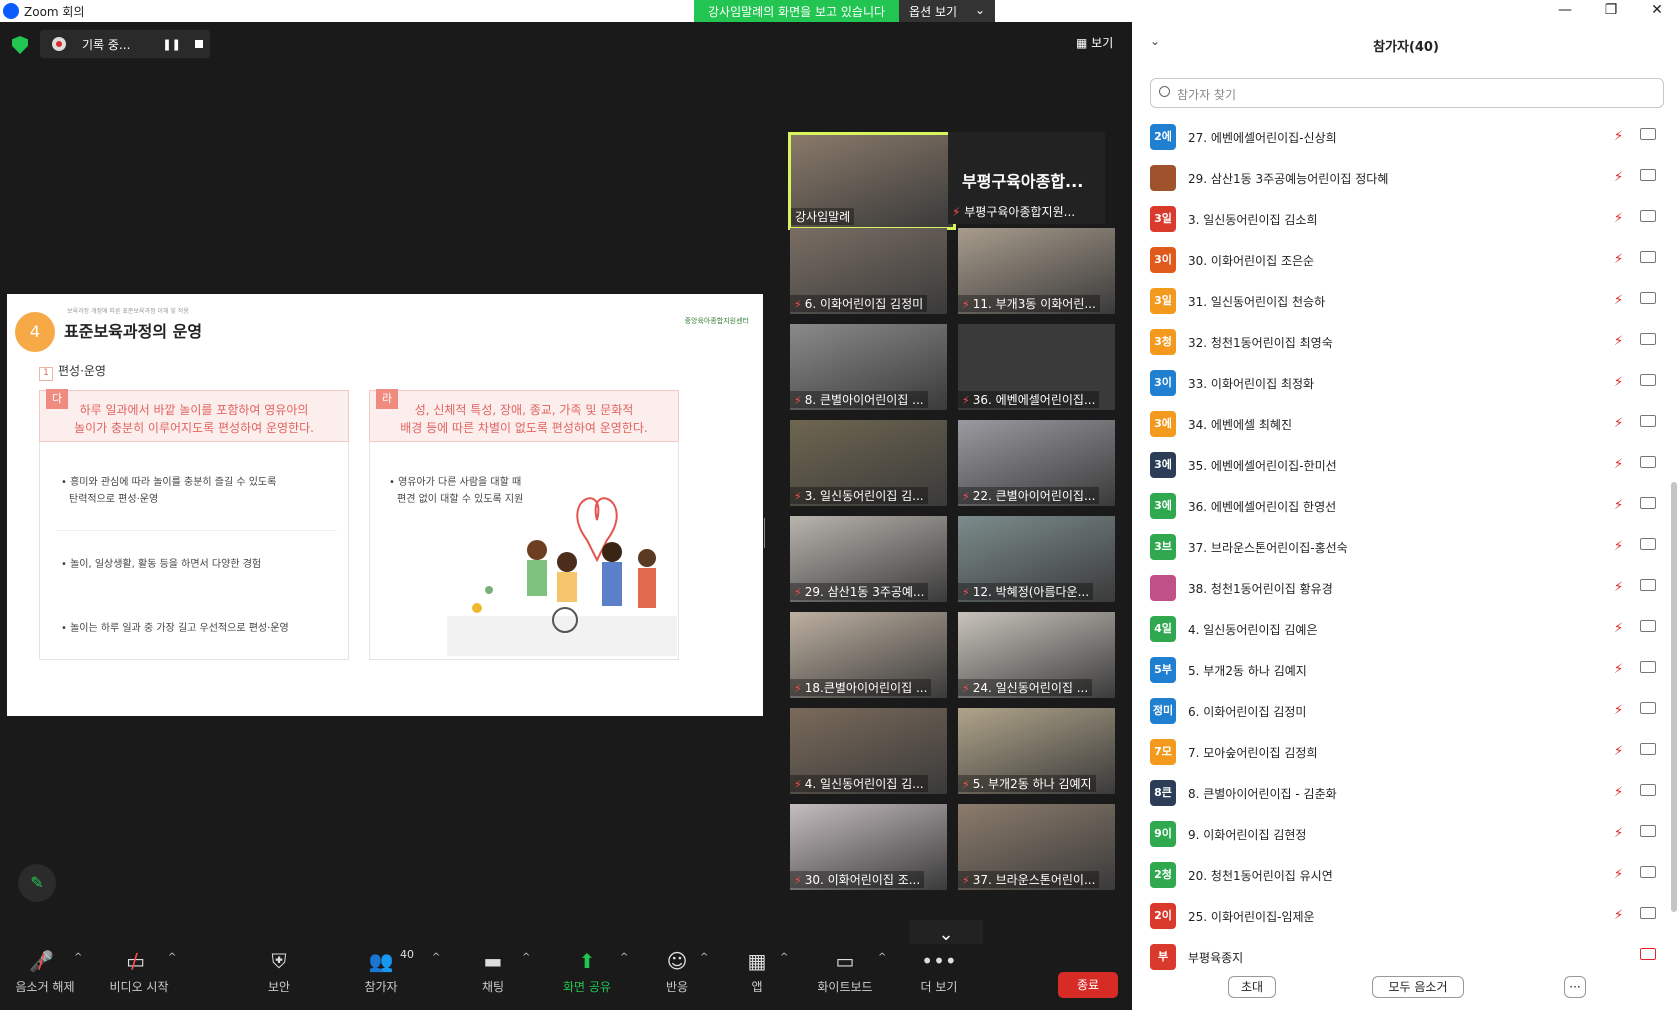  I want to click on apps-icon: ▦, so click(757, 961).